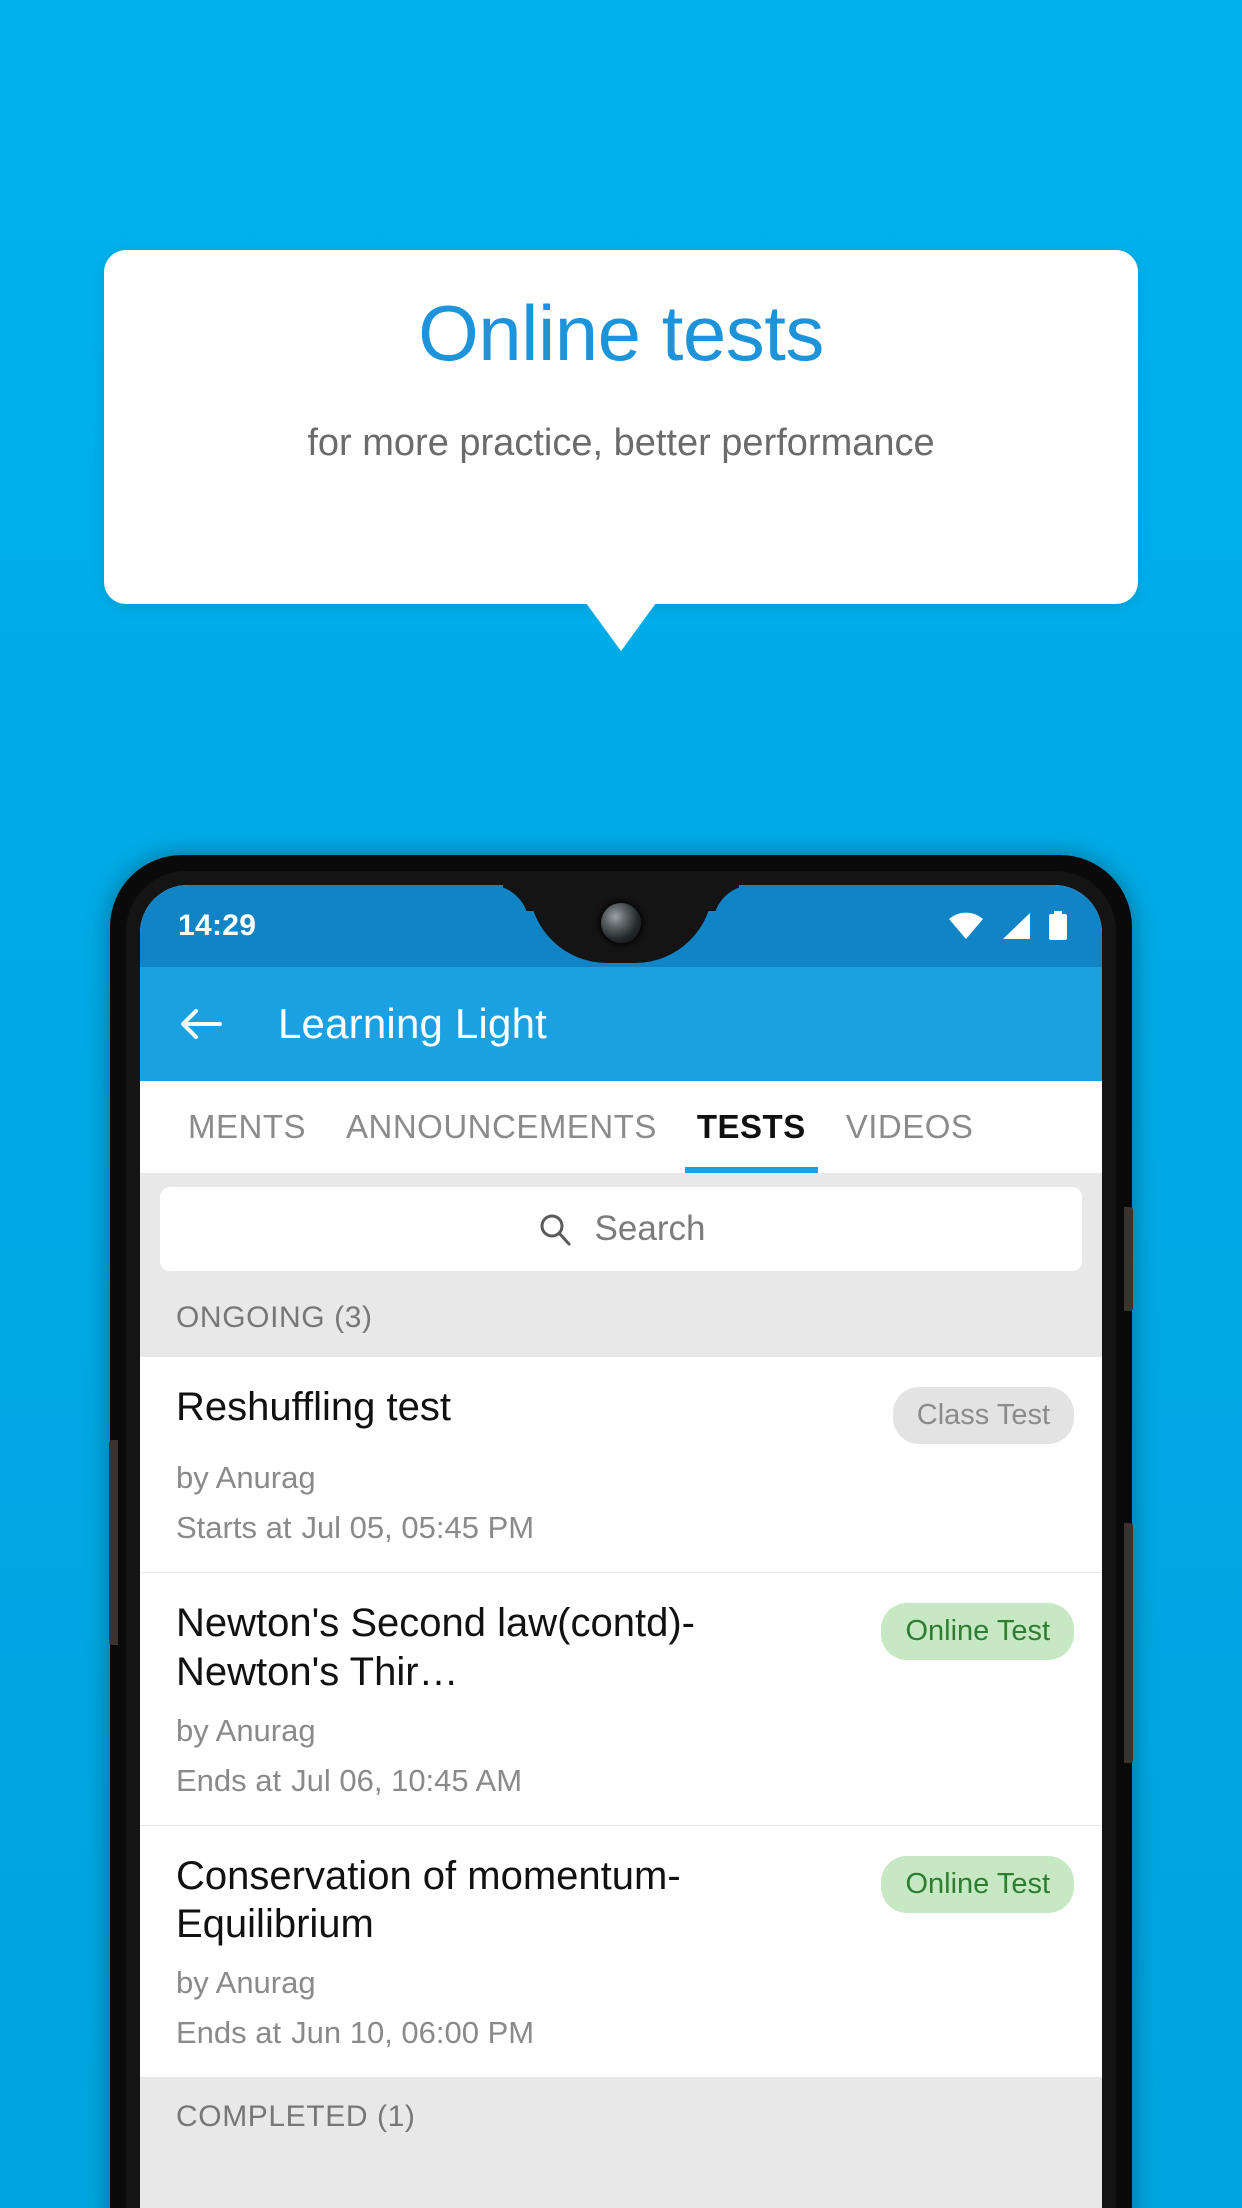 The width and height of the screenshot is (1242, 2208). I want to click on signal-icon, so click(1016, 926).